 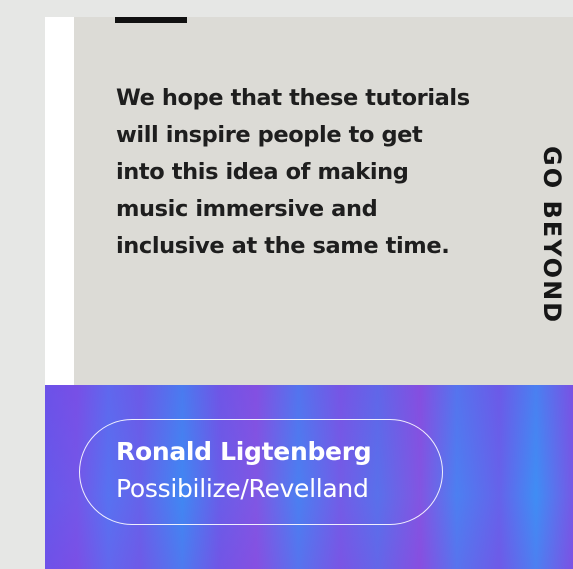 What do you see at coordinates (293, 98) in the screenshot?
I see `quote-line: We hope that these tutorials` at bounding box center [293, 98].